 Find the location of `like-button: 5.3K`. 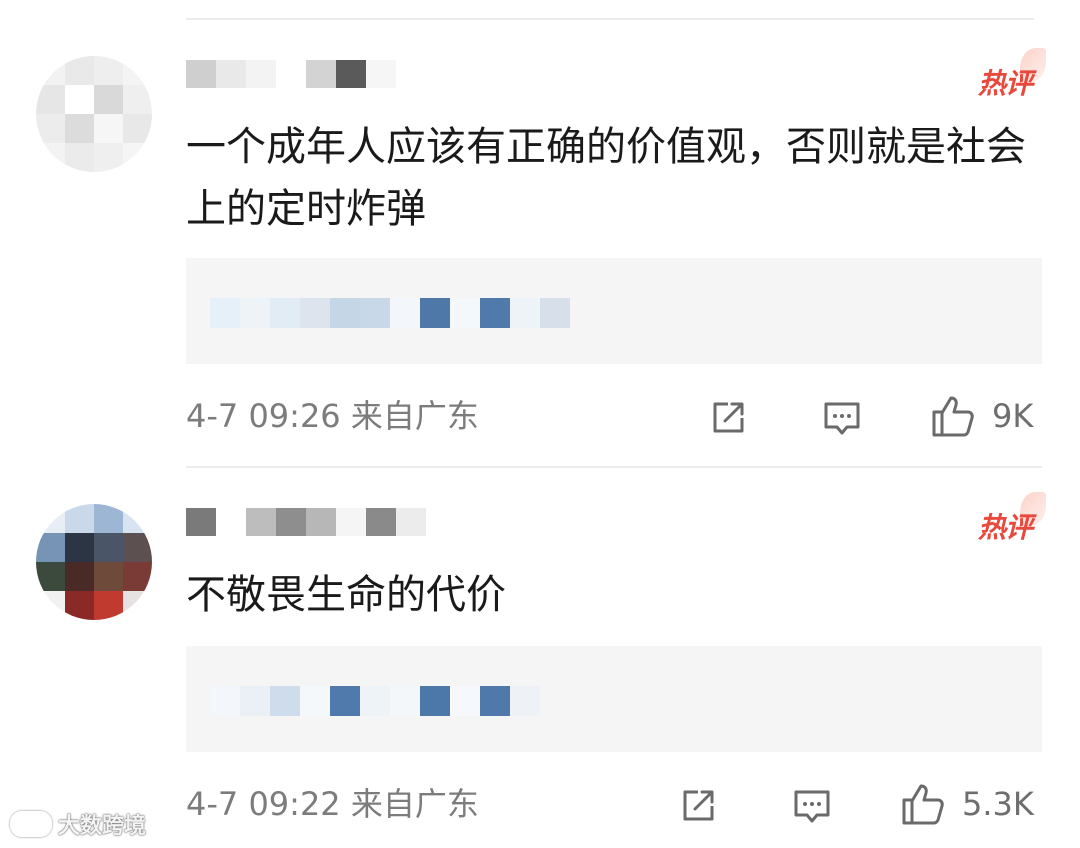

like-button: 5.3K is located at coordinates (967, 804).